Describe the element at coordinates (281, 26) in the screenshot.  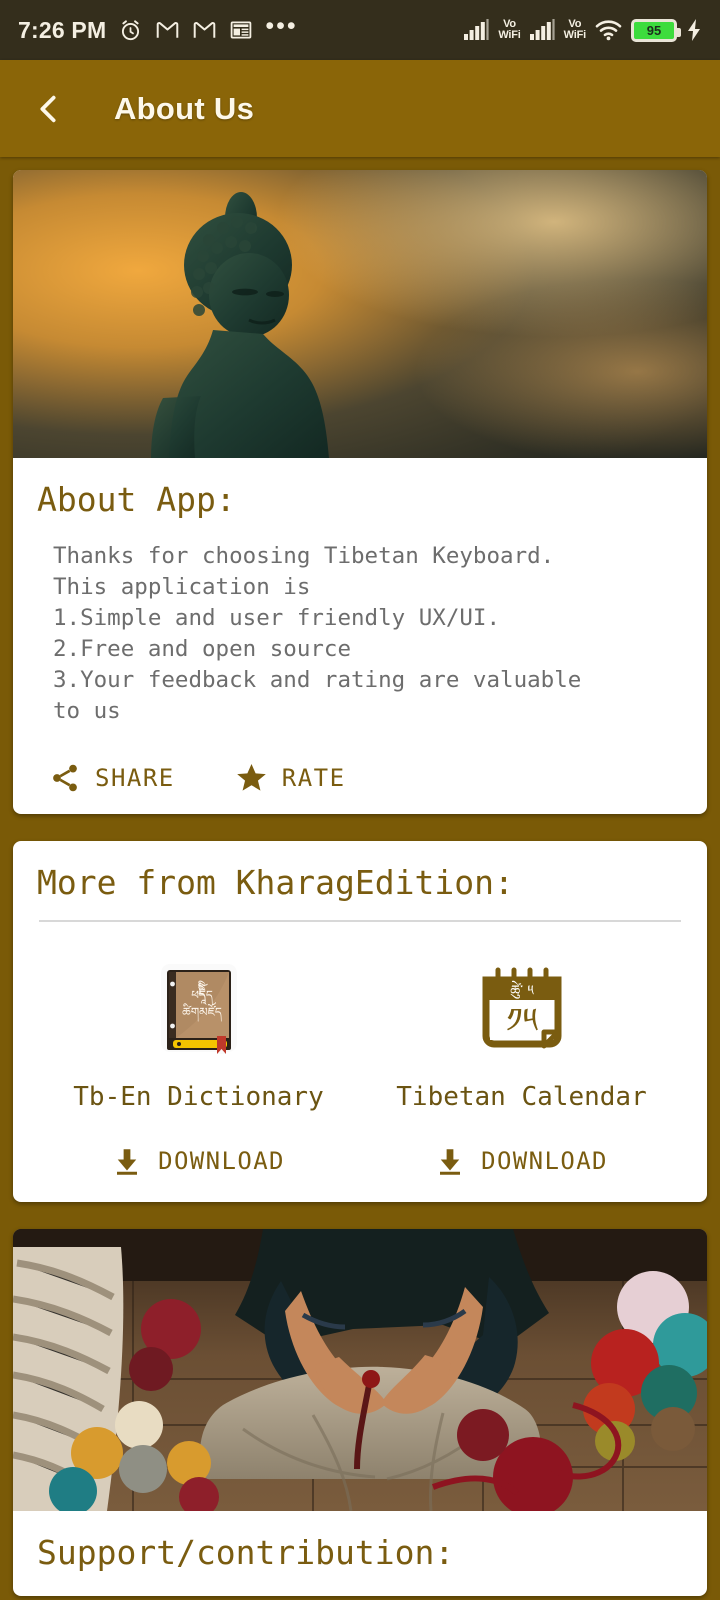
I see `overflow-dots-icon: •••` at that location.